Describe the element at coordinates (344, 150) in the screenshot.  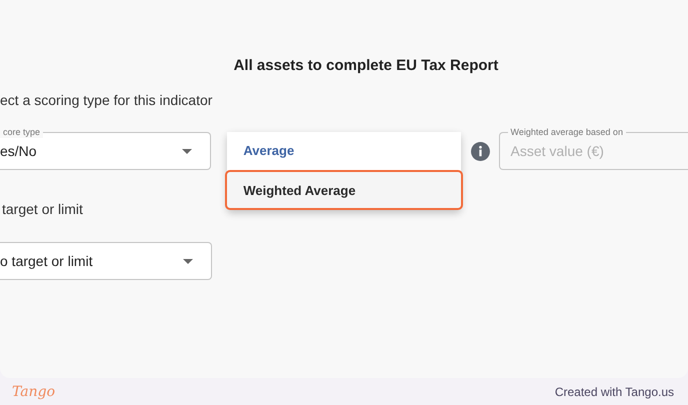
I see `menu-item: Average` at that location.